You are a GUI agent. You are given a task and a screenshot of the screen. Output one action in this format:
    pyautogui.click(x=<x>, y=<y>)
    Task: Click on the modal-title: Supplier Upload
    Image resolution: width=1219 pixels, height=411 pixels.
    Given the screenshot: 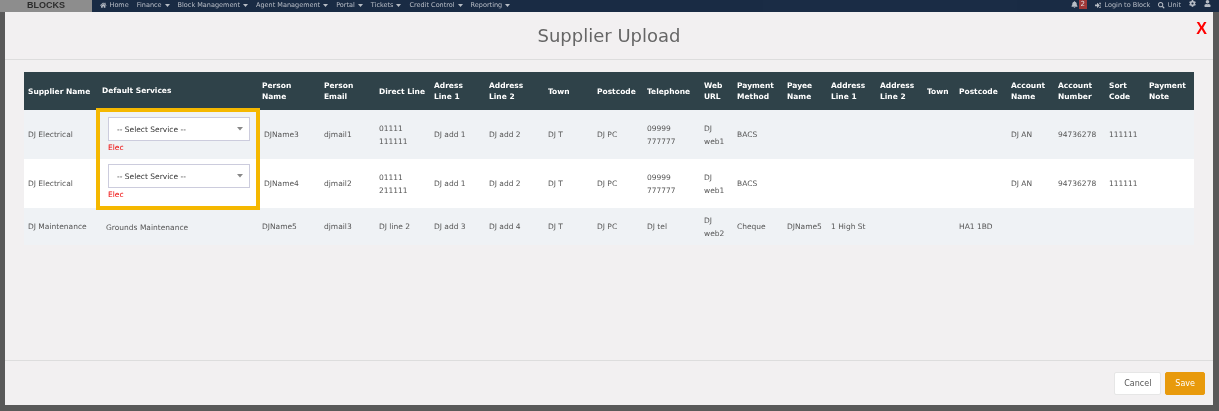 What is the action you would take?
    pyautogui.click(x=609, y=35)
    